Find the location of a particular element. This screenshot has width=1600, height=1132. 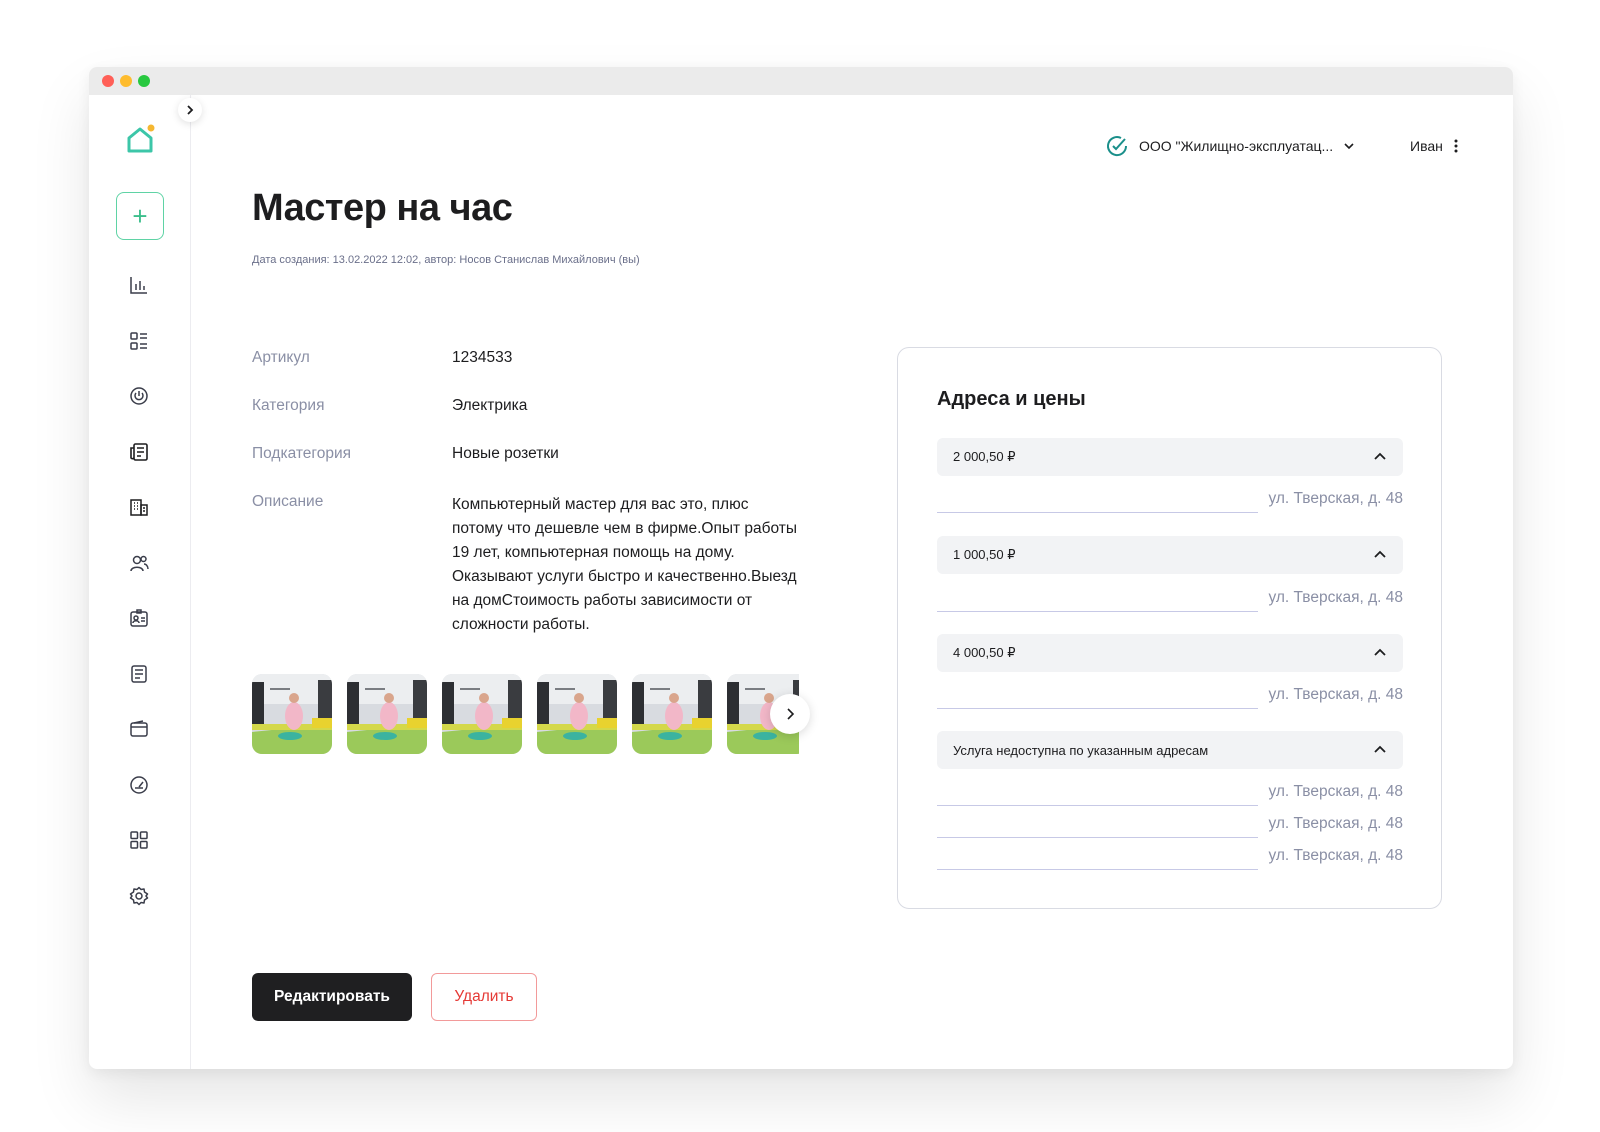

photo-gallery is located at coordinates (525, 714).